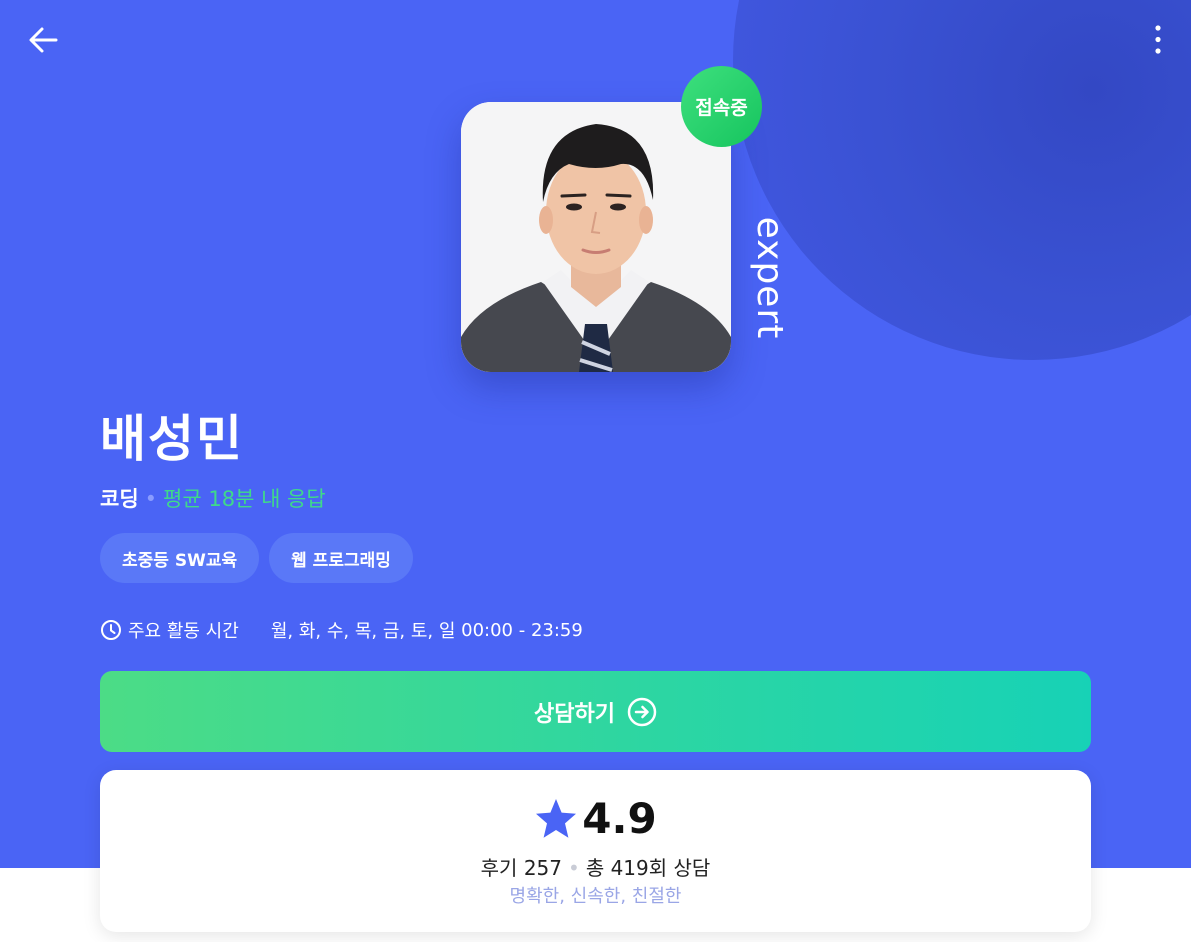 Image resolution: width=1191 pixels, height=942 pixels. What do you see at coordinates (619, 818) in the screenshot?
I see `rating-score: 4.9` at bounding box center [619, 818].